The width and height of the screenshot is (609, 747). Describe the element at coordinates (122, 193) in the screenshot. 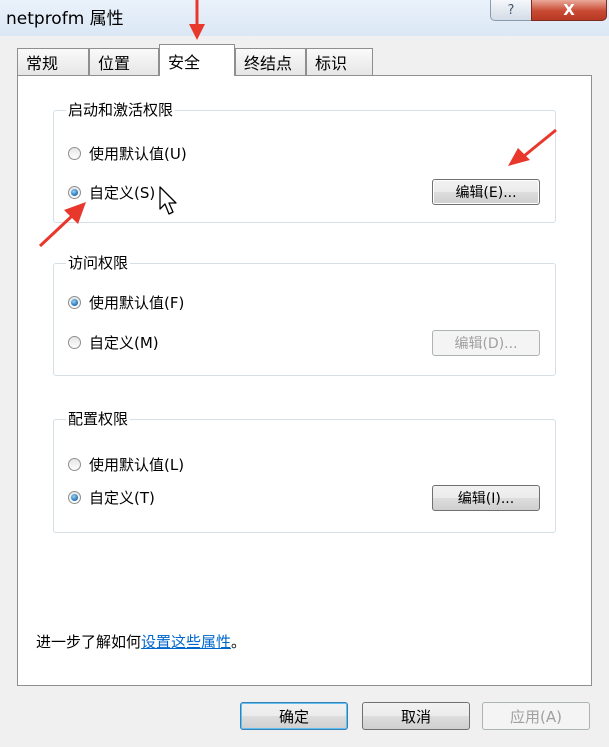

I see `launch-custom-label: 自定义(S)` at that location.